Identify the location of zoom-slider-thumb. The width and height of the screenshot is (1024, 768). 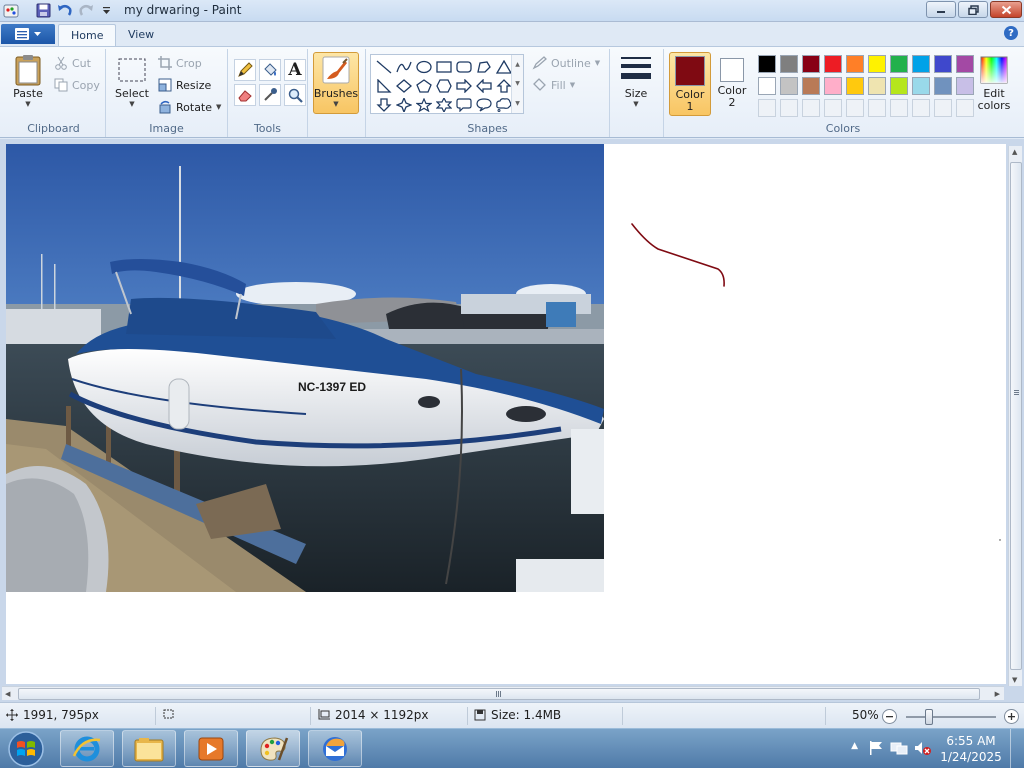
(929, 717).